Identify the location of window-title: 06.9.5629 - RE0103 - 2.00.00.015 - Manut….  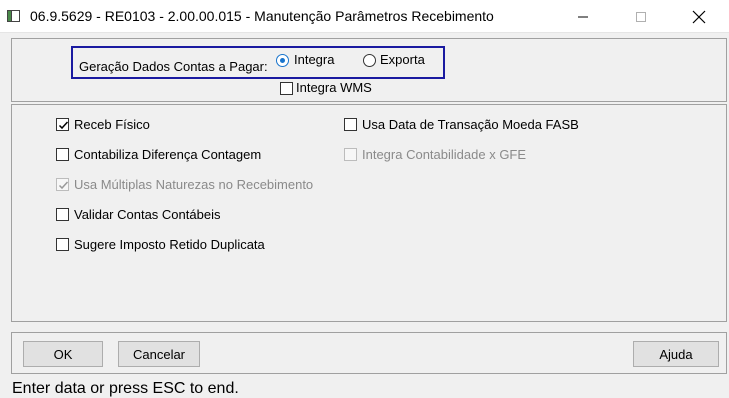
(262, 16).